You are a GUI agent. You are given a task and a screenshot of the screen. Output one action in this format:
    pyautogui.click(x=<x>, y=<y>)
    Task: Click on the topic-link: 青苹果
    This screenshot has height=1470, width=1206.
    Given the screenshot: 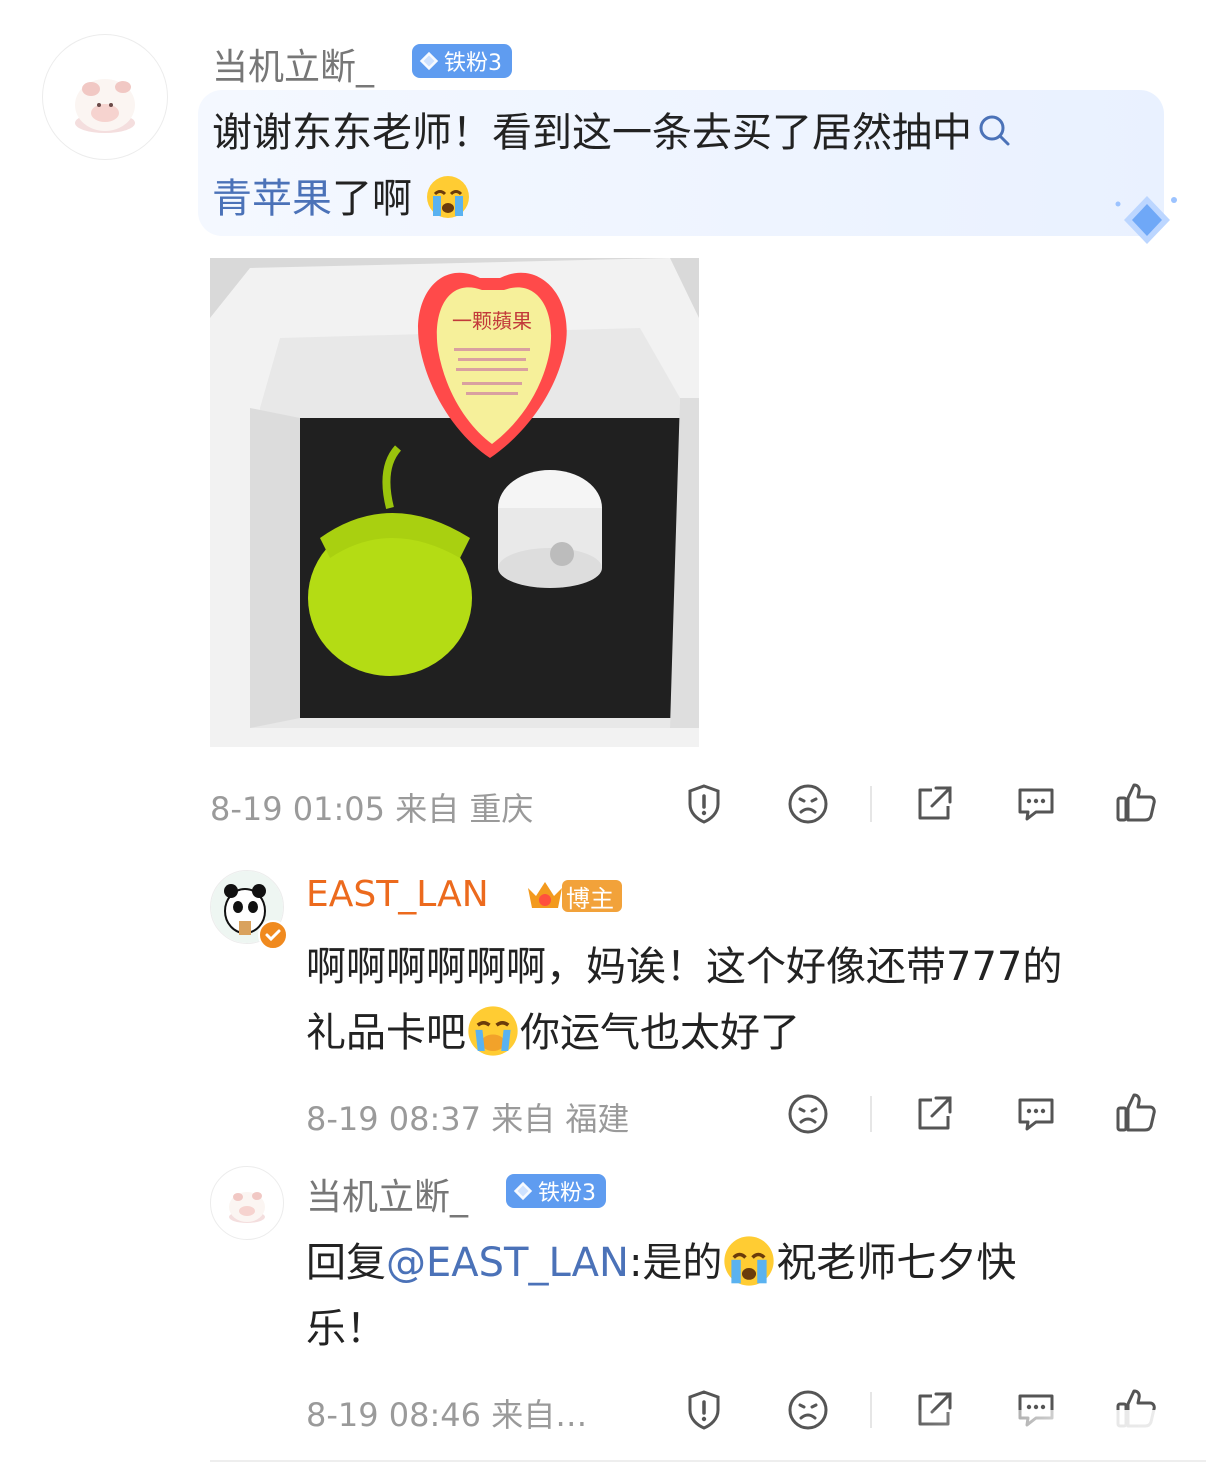 What is the action you would take?
    pyautogui.click(x=272, y=199)
    